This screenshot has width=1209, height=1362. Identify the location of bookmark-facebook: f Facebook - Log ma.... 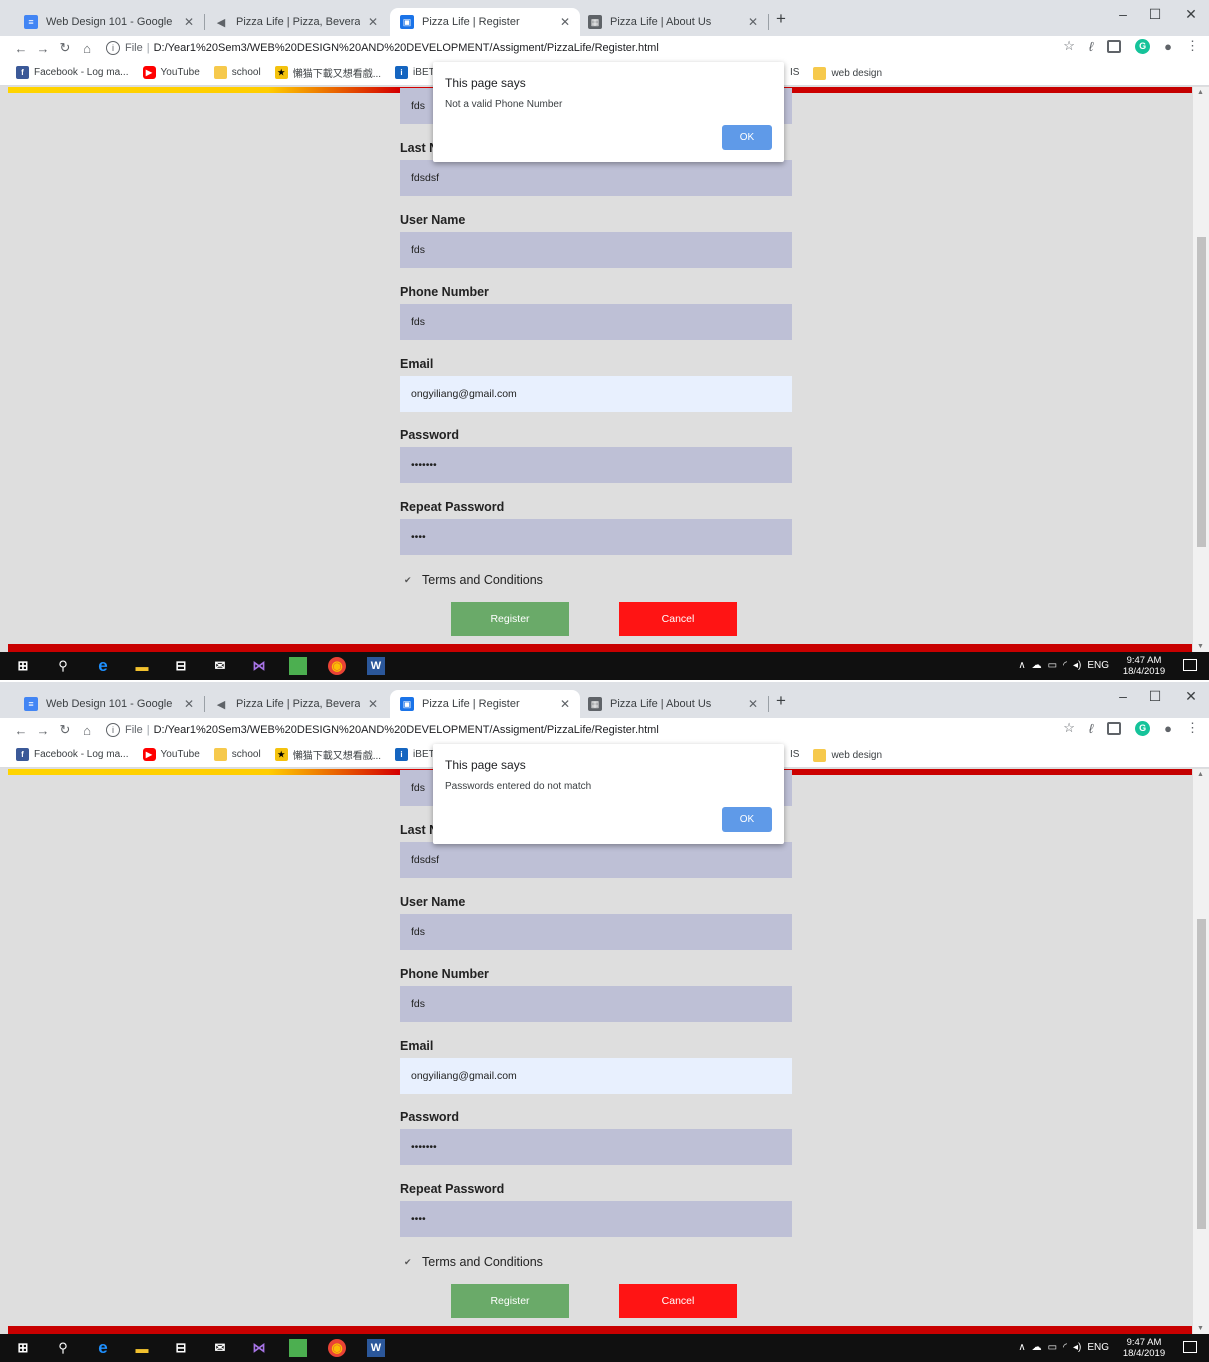
(72, 72).